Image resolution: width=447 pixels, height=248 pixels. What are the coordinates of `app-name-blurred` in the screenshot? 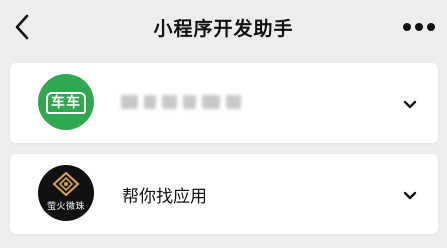 It's located at (181, 102).